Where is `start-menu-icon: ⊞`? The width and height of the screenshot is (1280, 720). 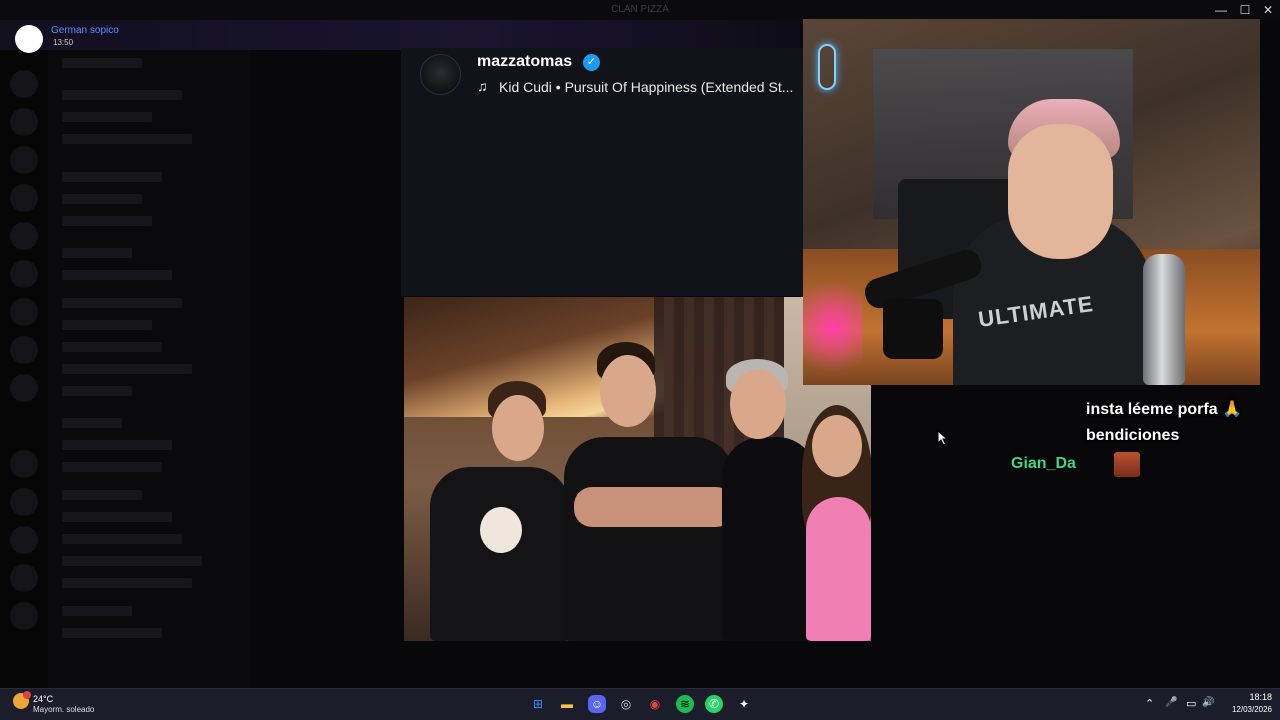
start-menu-icon: ⊞ is located at coordinates (538, 704).